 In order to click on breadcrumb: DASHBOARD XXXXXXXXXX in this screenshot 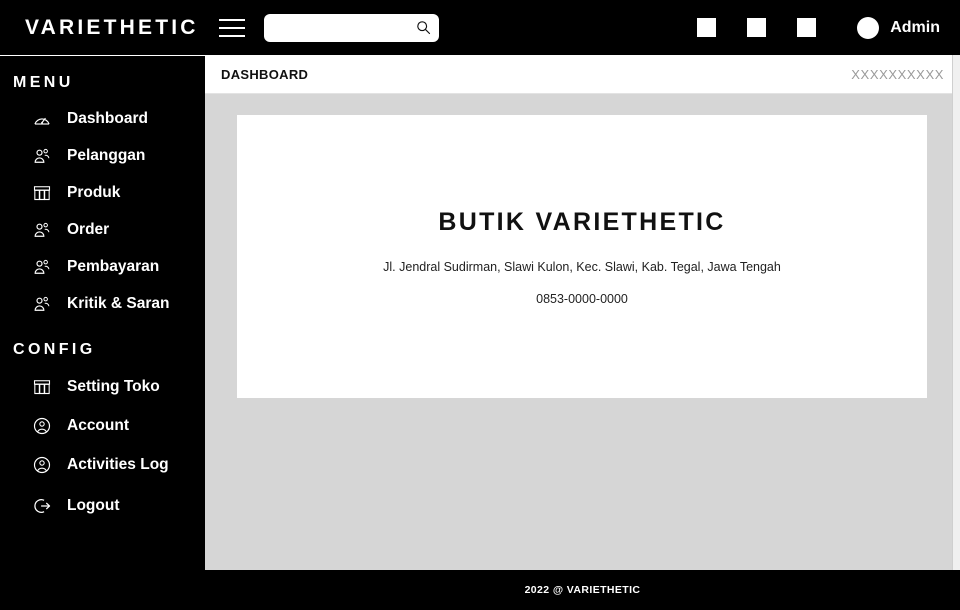, I will do `click(582, 74)`.